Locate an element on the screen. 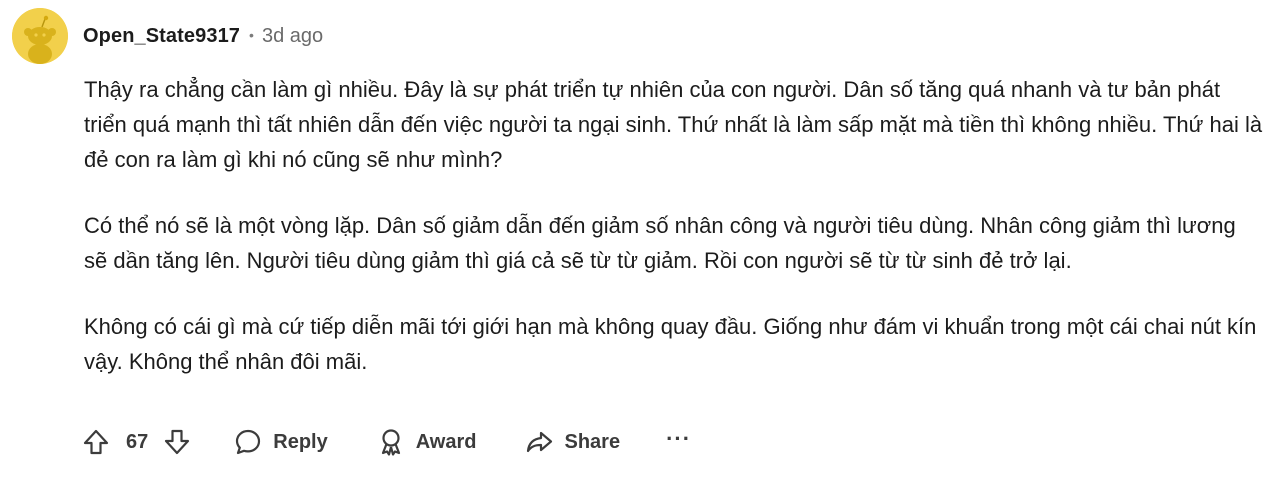 The height and width of the screenshot is (482, 1280). upvote-button is located at coordinates (96, 442).